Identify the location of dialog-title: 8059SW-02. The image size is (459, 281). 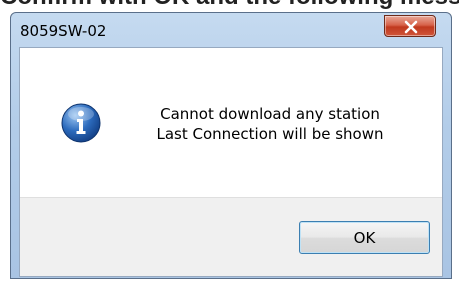
(63, 31).